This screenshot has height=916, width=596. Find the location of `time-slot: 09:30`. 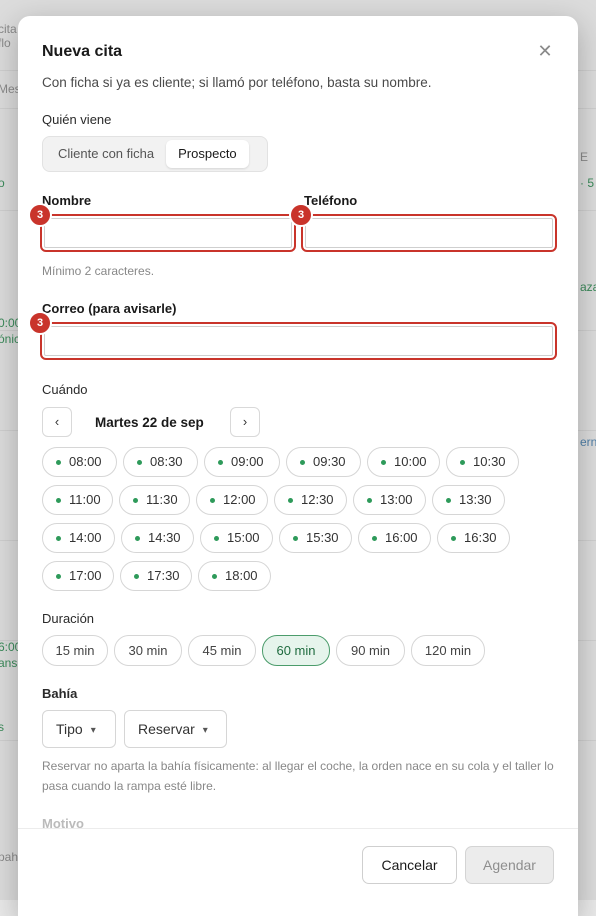

time-slot: 09:30 is located at coordinates (323, 462).